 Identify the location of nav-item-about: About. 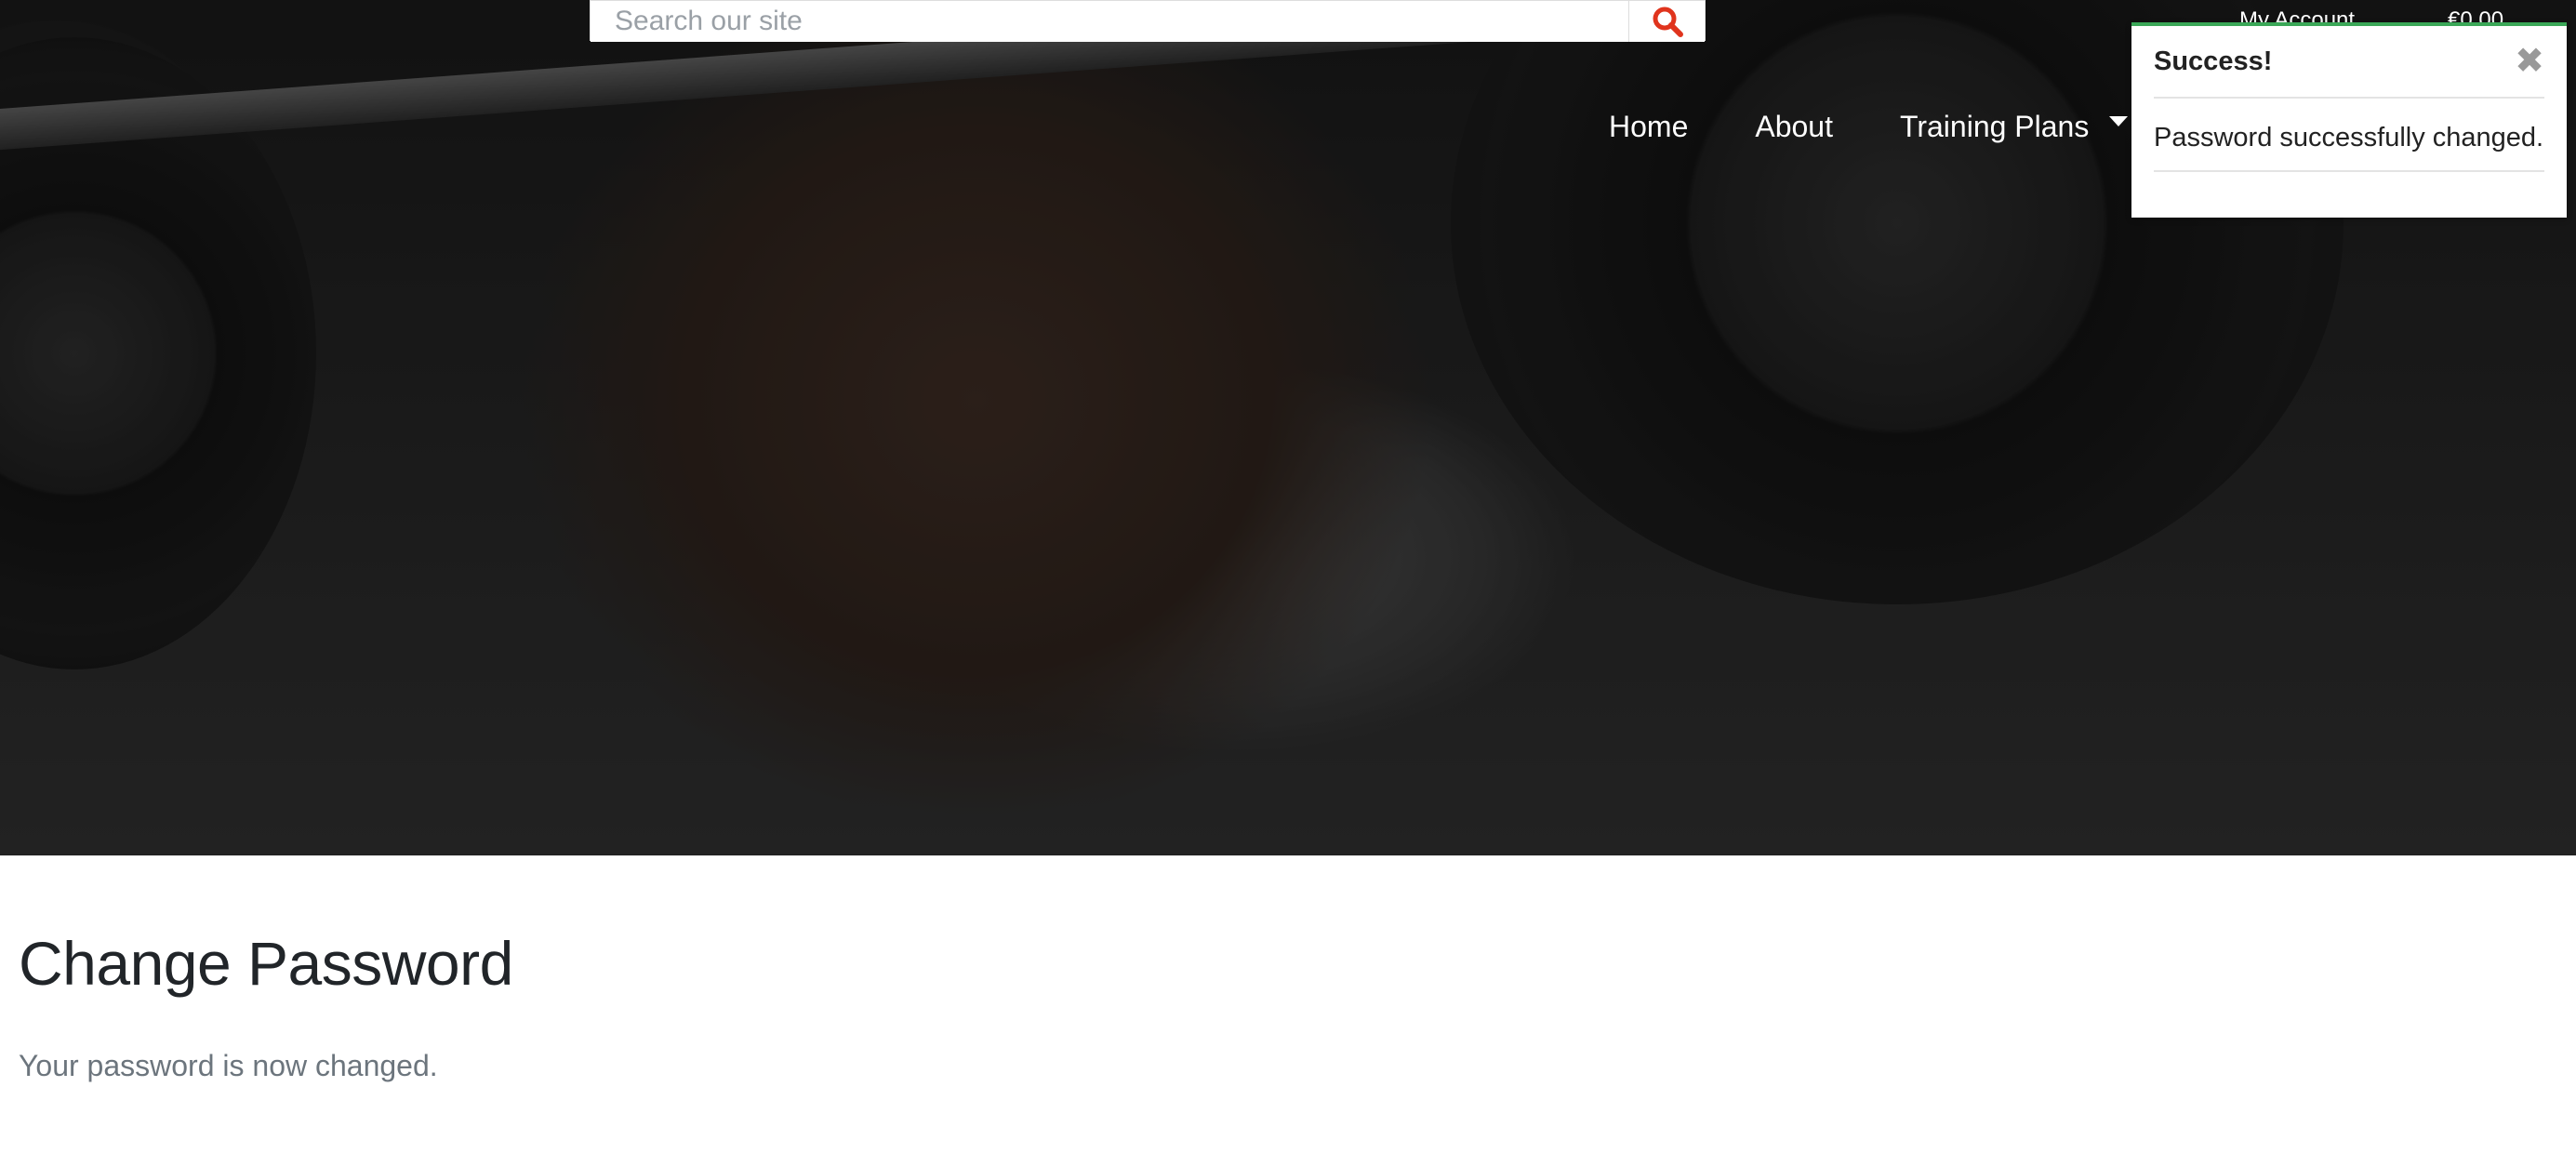
(1794, 127).